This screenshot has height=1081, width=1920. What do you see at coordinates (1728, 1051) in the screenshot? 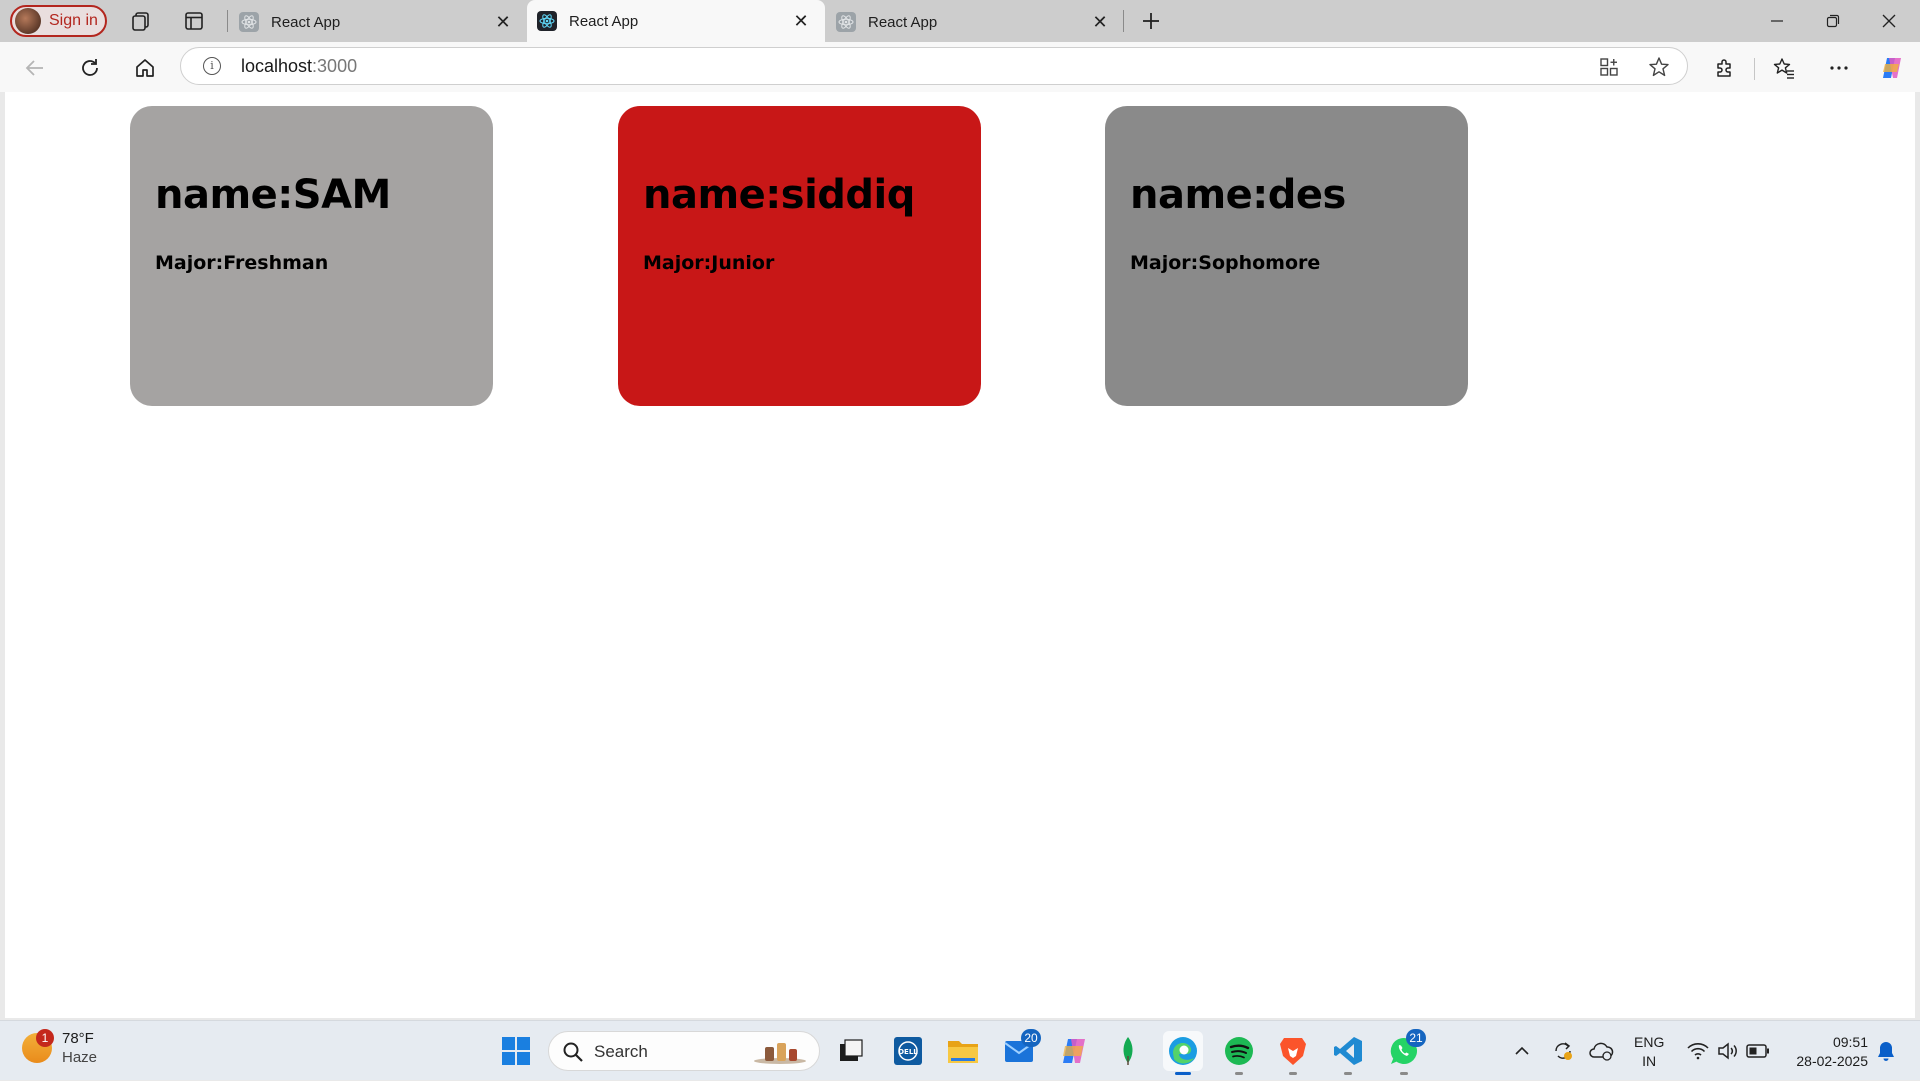
I see `volume-icon` at bounding box center [1728, 1051].